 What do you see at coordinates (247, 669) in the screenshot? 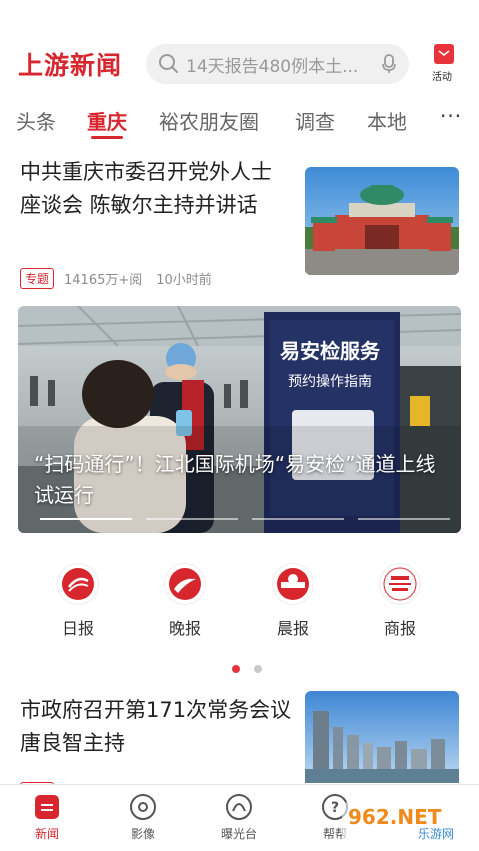
I see `quick-links-pager` at bounding box center [247, 669].